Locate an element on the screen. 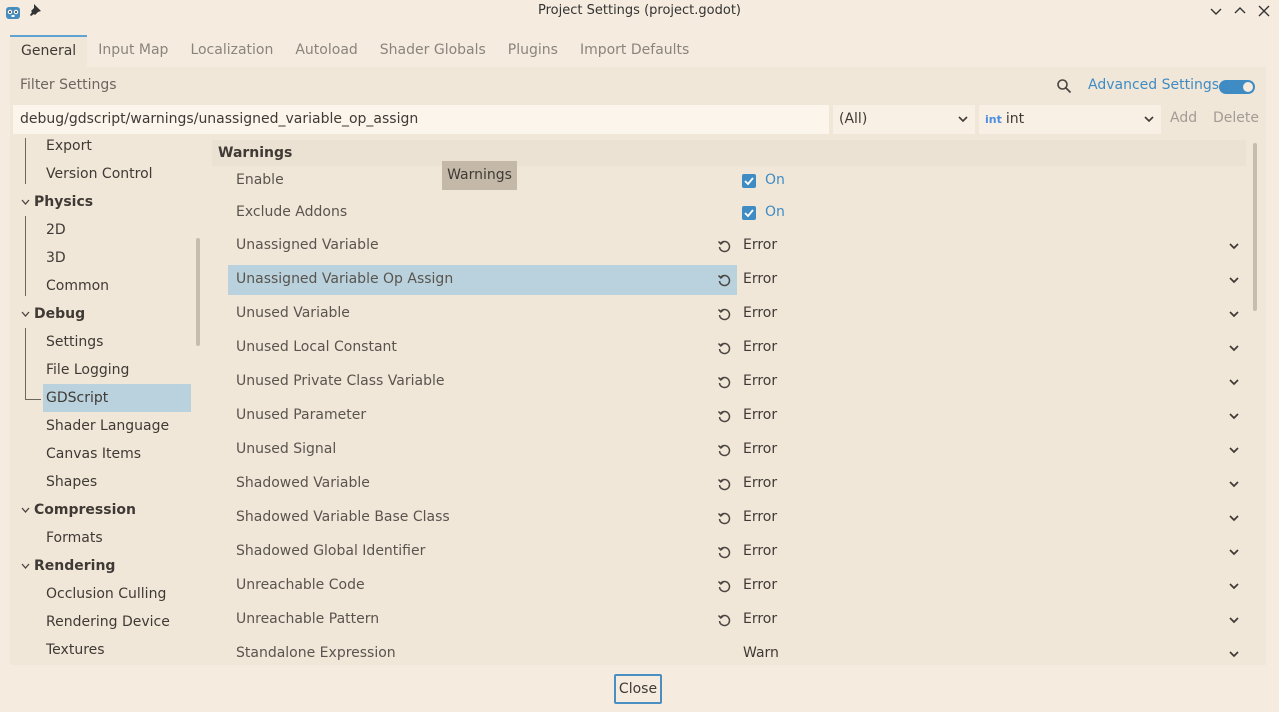 Image resolution: width=1279 pixels, height=712 pixels. tab-input-map: Input Map is located at coordinates (133, 51).